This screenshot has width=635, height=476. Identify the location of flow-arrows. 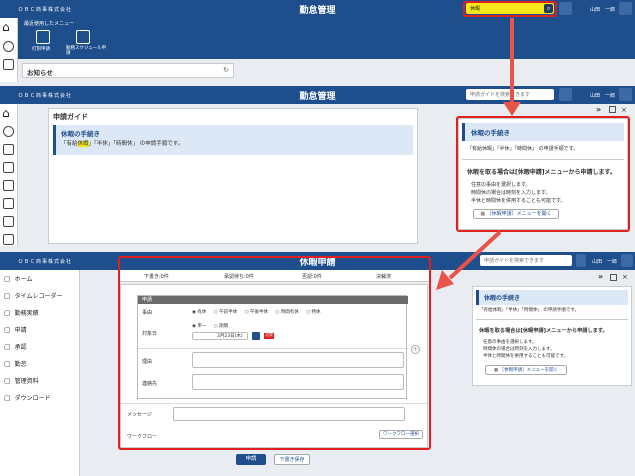
(478, 154).